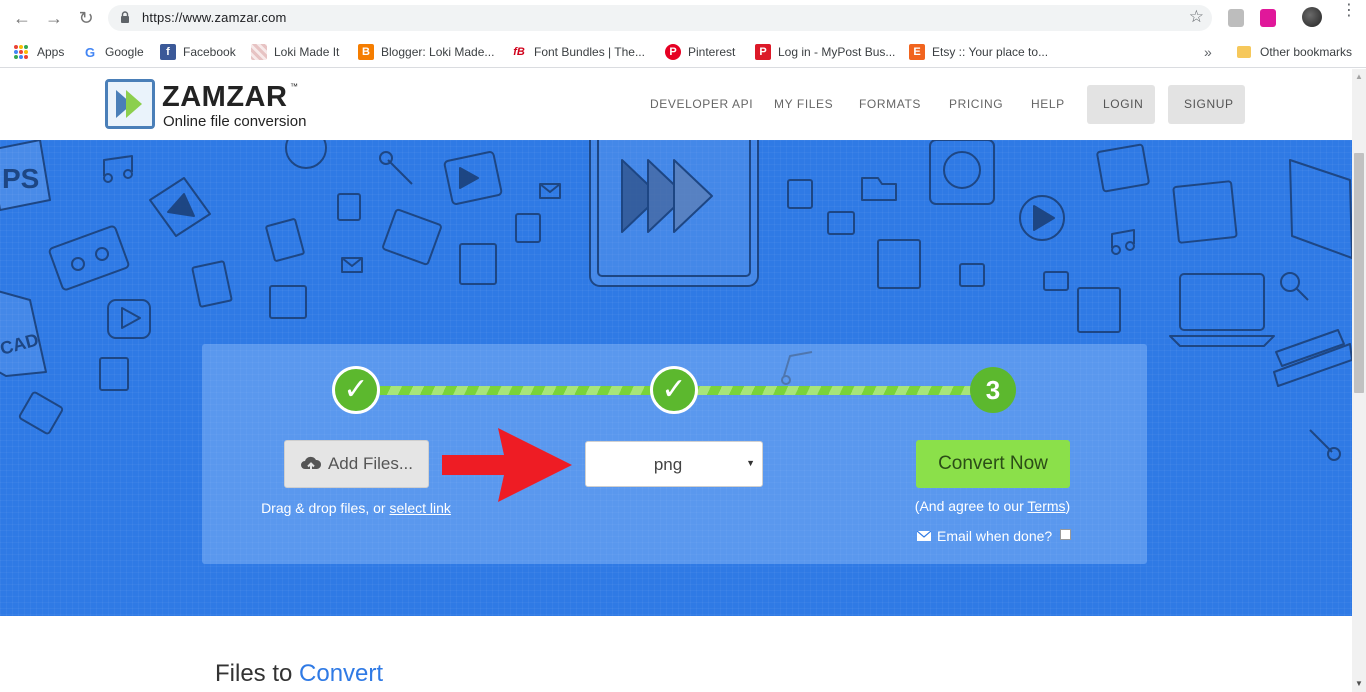  What do you see at coordinates (299, 673) in the screenshot?
I see `files-to-convert-heading: Files to Convert` at bounding box center [299, 673].